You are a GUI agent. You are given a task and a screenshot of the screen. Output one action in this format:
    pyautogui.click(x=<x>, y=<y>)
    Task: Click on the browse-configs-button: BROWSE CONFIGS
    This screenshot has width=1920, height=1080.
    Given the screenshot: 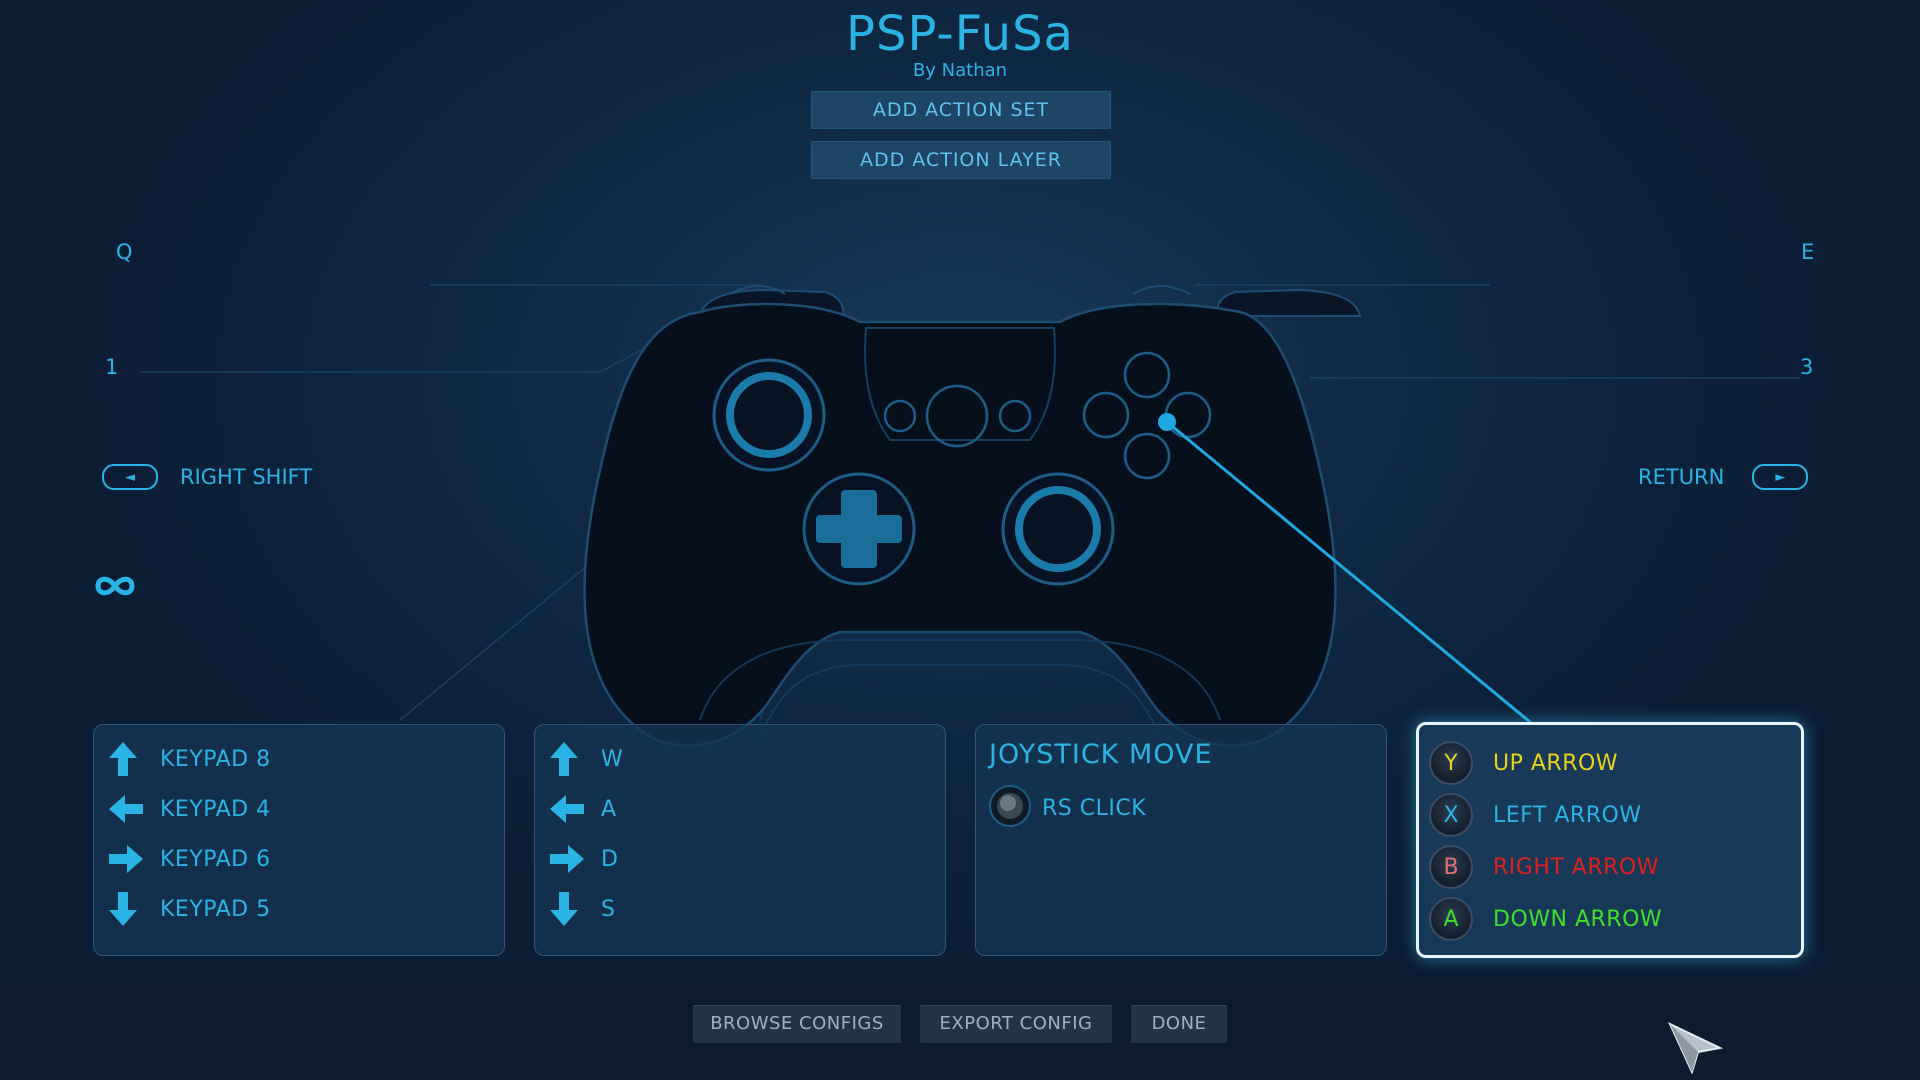 What is the action you would take?
    pyautogui.click(x=797, y=1024)
    